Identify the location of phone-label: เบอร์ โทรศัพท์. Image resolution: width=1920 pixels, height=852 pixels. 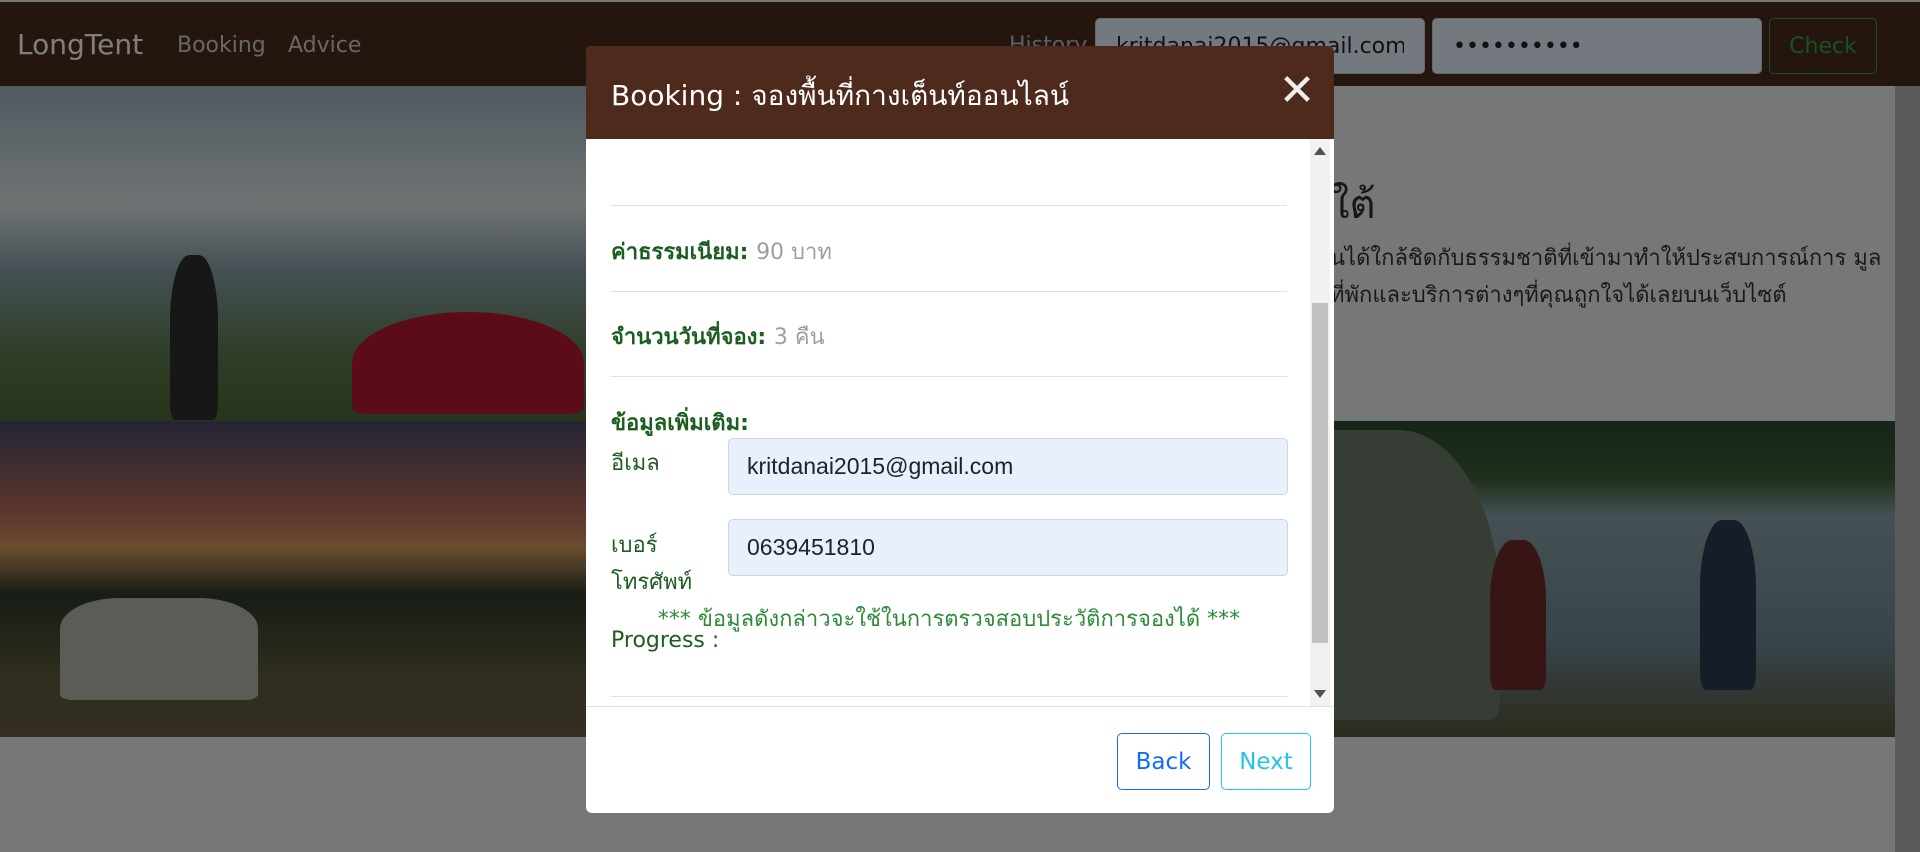
(652, 564).